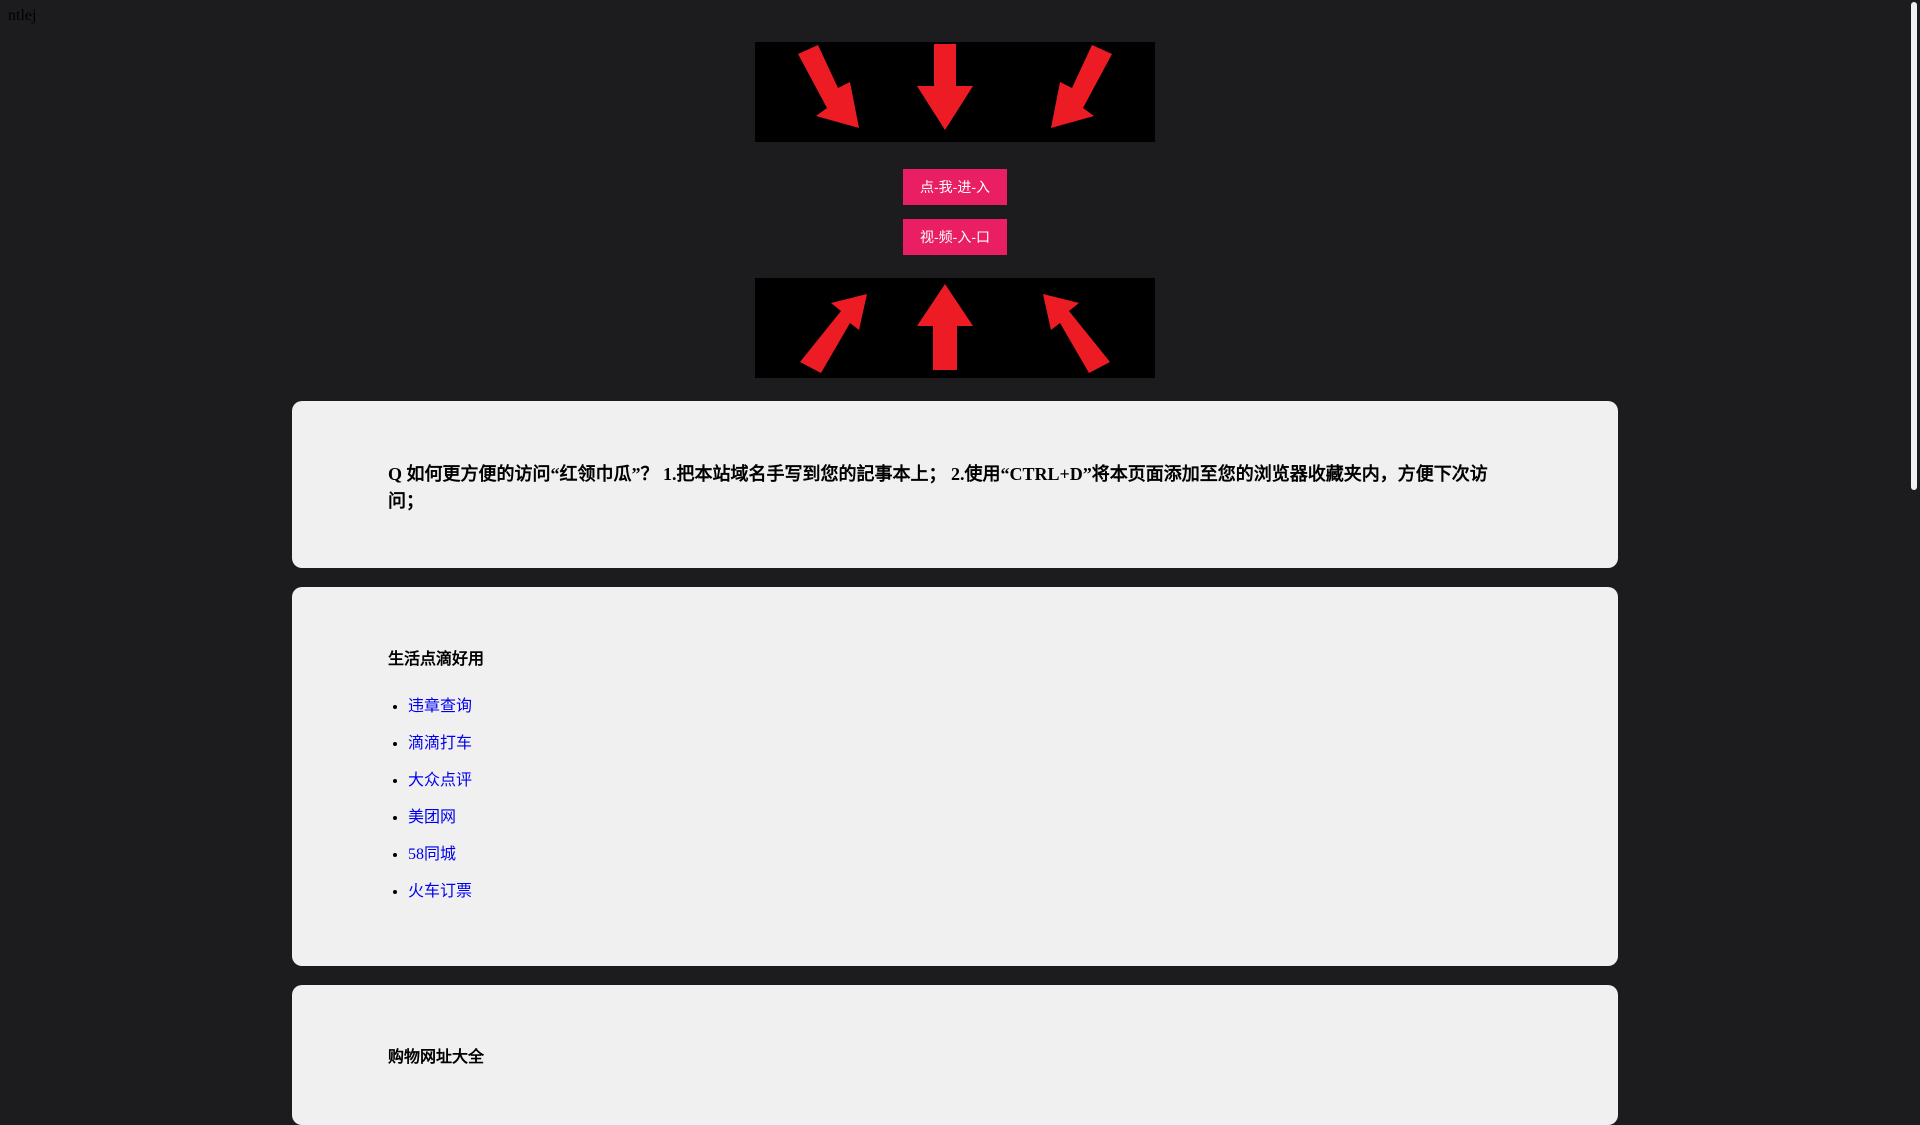 This screenshot has height=1125, width=1920. What do you see at coordinates (945, 327) in the screenshot?
I see `arrow-up-icon` at bounding box center [945, 327].